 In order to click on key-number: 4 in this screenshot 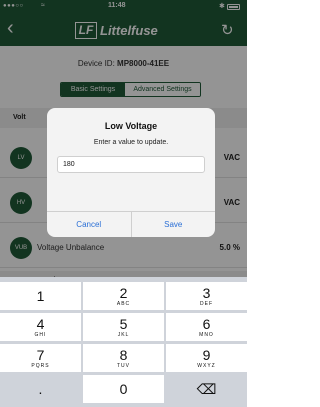, I will do `click(40, 323)`.